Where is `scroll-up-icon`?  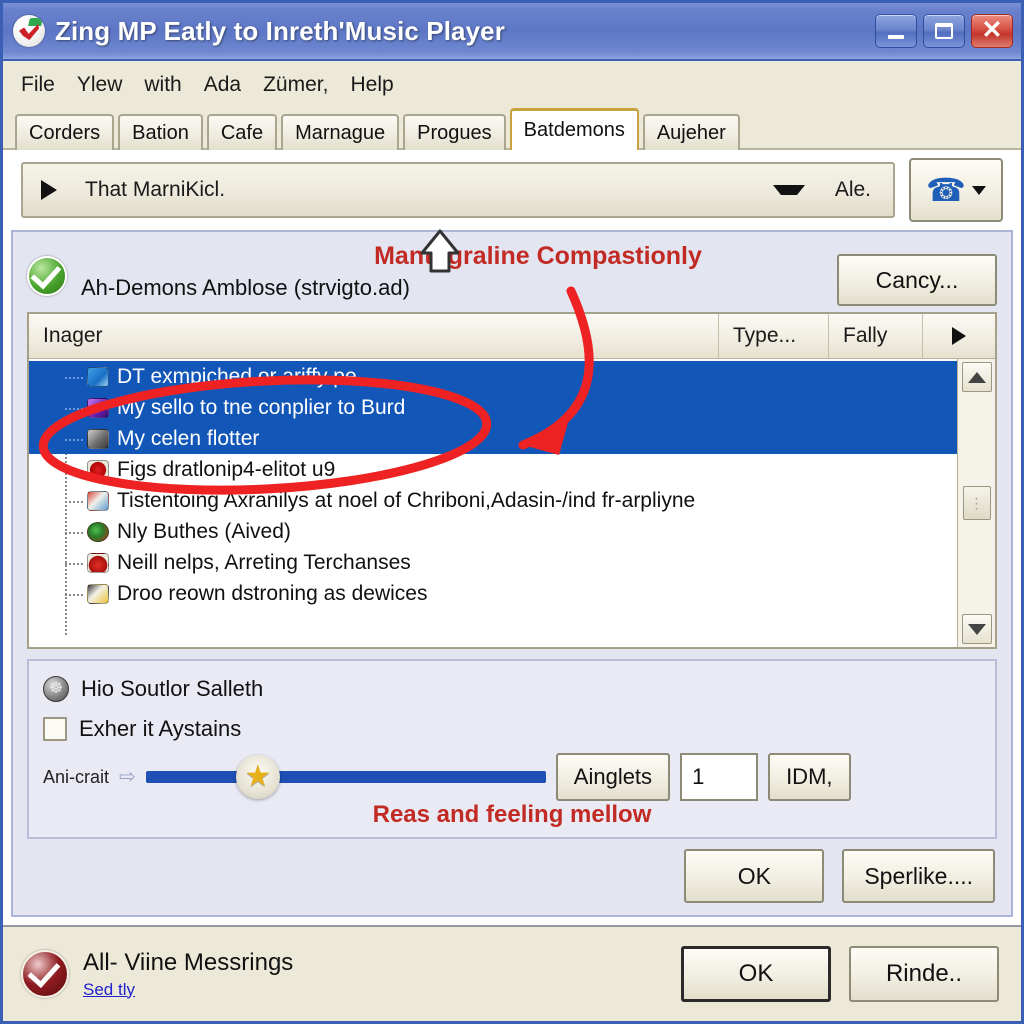
scroll-up-icon is located at coordinates (976, 377).